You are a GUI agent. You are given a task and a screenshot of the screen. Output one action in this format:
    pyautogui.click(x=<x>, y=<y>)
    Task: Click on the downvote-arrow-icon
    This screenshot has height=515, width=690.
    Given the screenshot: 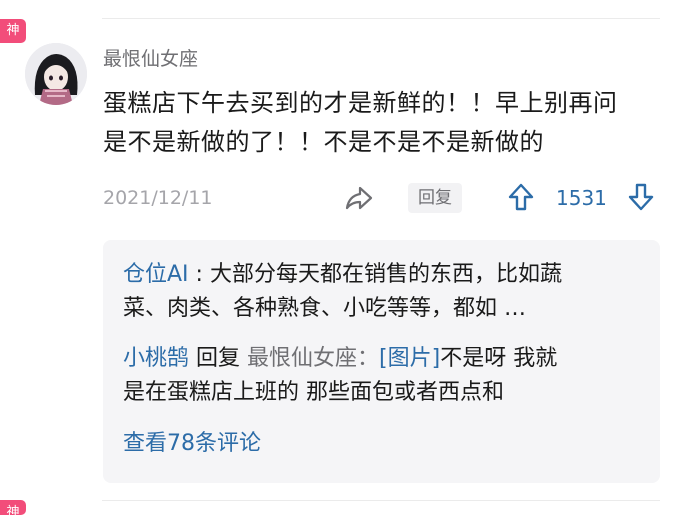 What is the action you would take?
    pyautogui.click(x=641, y=197)
    